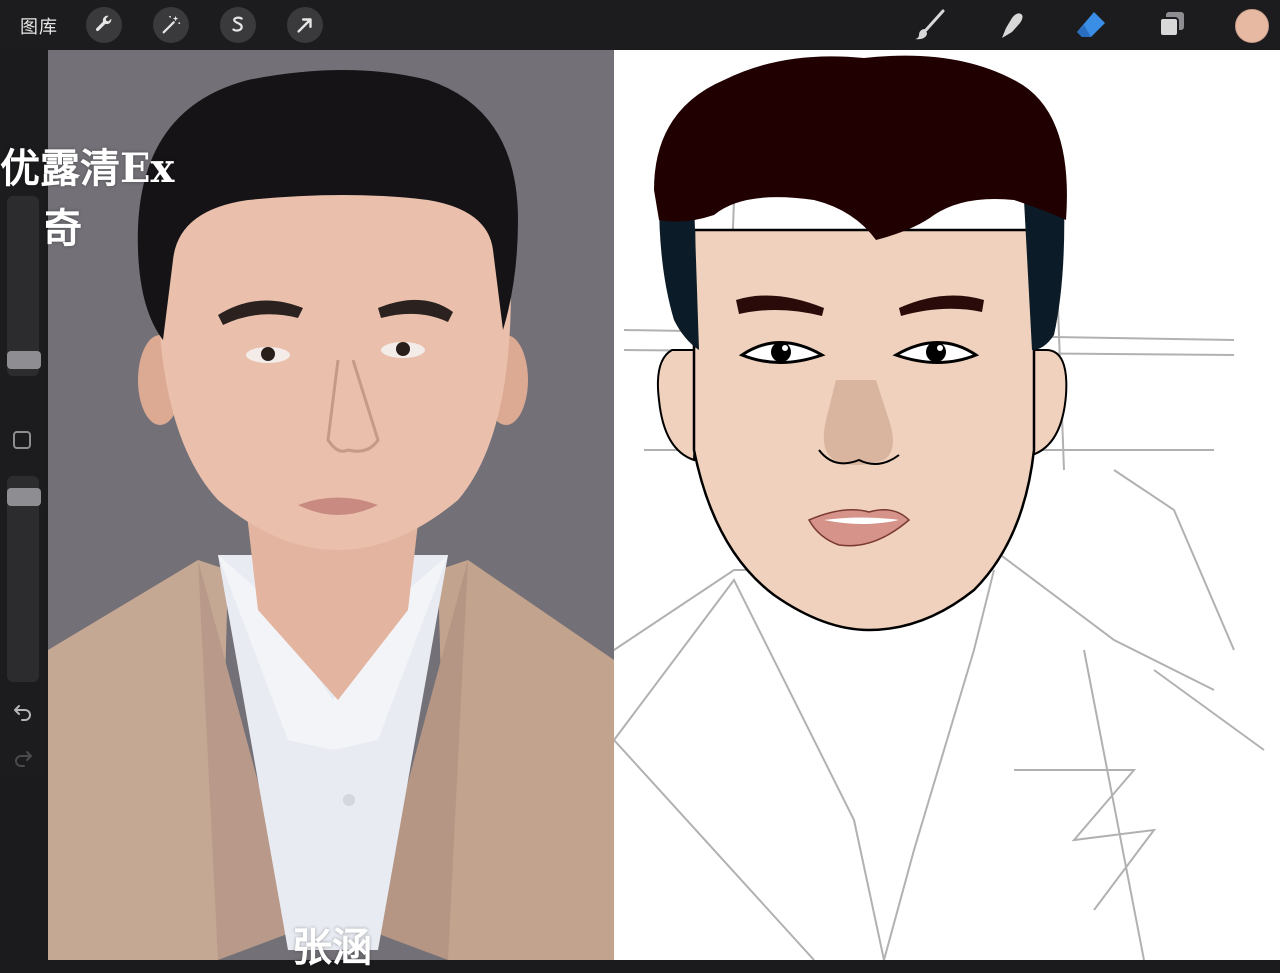  I want to click on top-toolbar: 图库, so click(640, 25).